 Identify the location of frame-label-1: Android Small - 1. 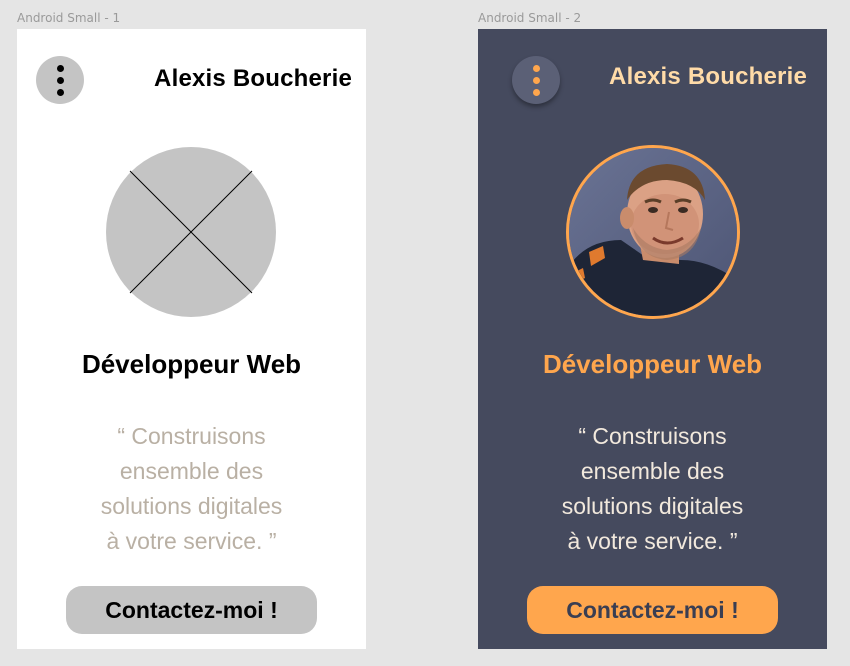
(69, 18).